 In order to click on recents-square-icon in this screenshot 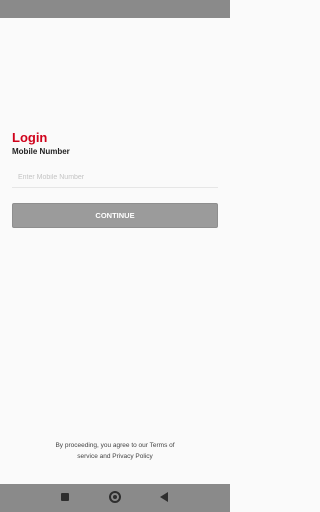, I will do `click(65, 497)`.